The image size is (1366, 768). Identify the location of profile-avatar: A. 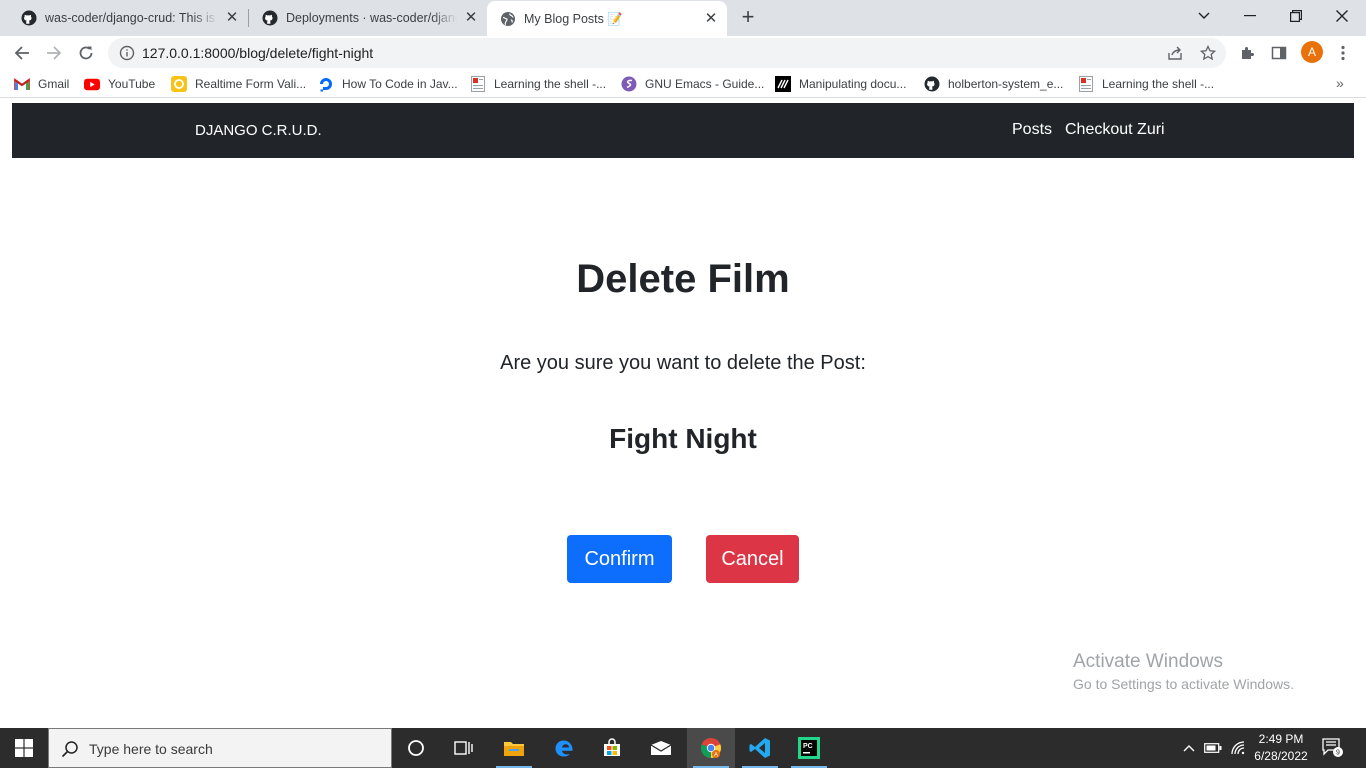
(1312, 52).